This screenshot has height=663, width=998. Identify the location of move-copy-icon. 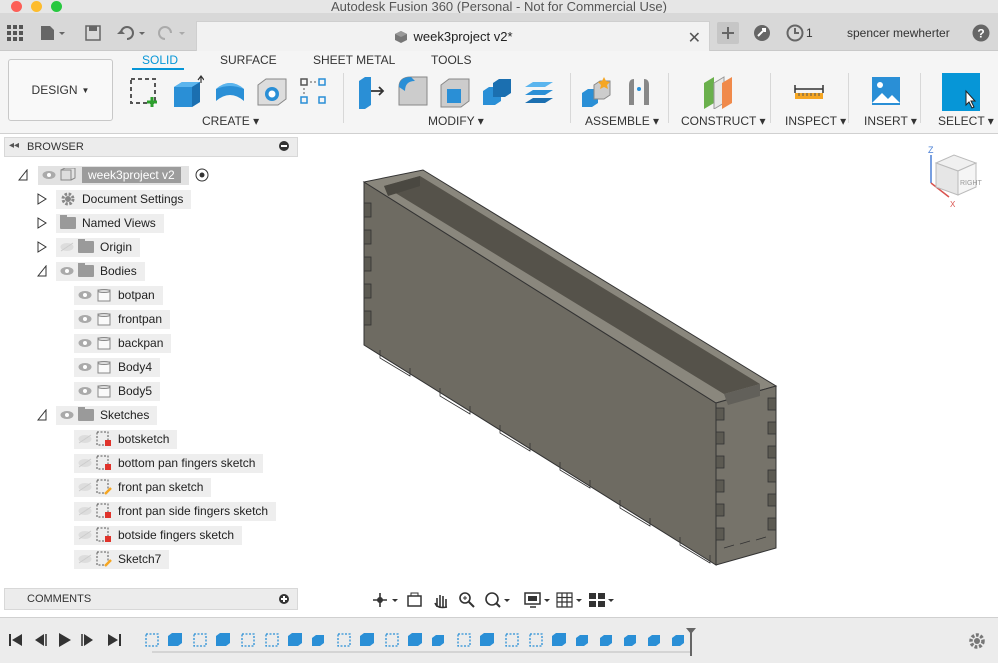
(539, 92).